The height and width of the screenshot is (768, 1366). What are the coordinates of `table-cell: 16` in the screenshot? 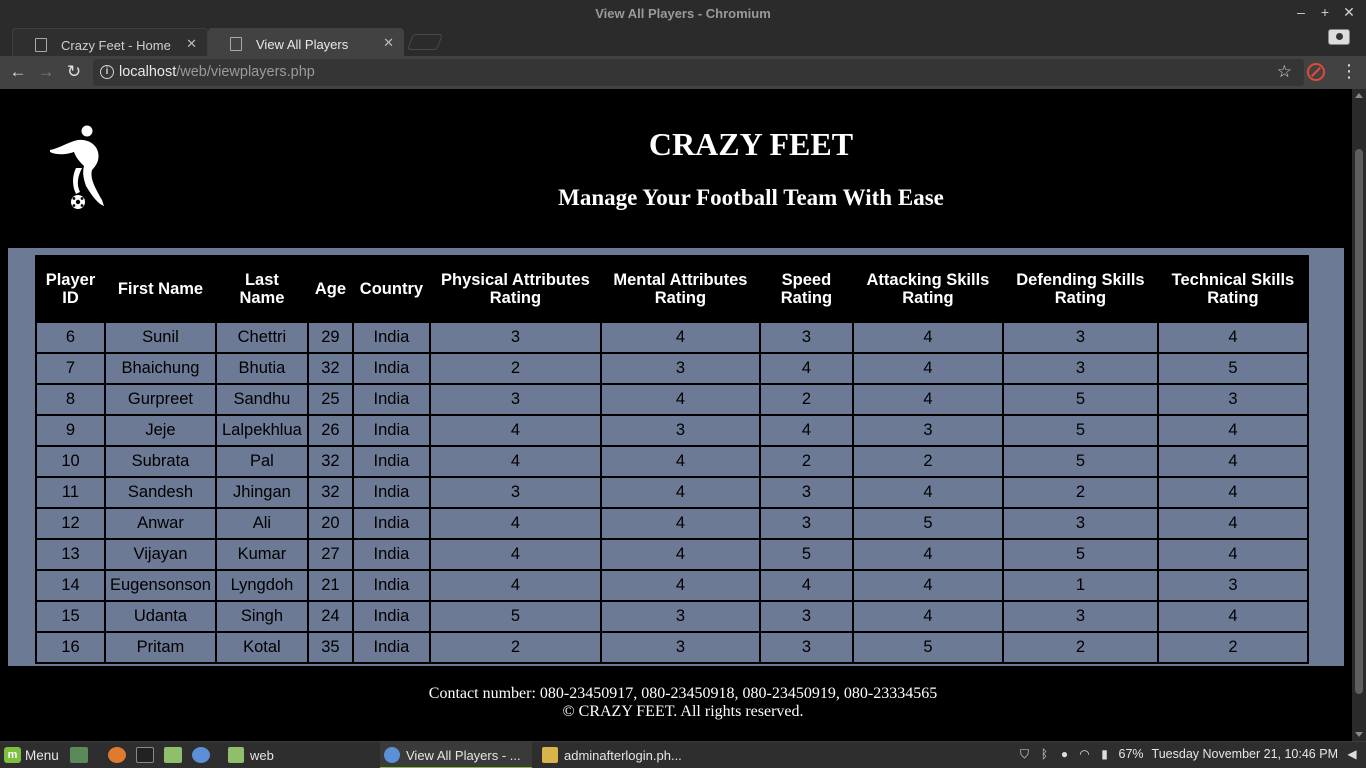 It's located at (70, 647).